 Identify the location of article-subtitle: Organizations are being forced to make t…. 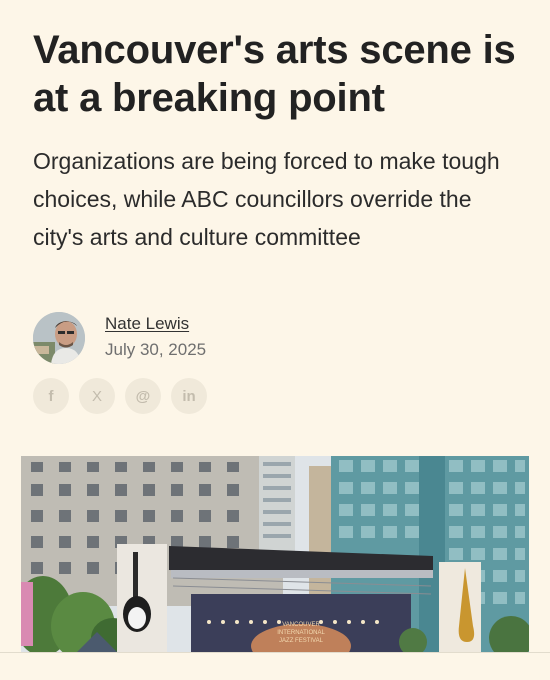
(266, 199).